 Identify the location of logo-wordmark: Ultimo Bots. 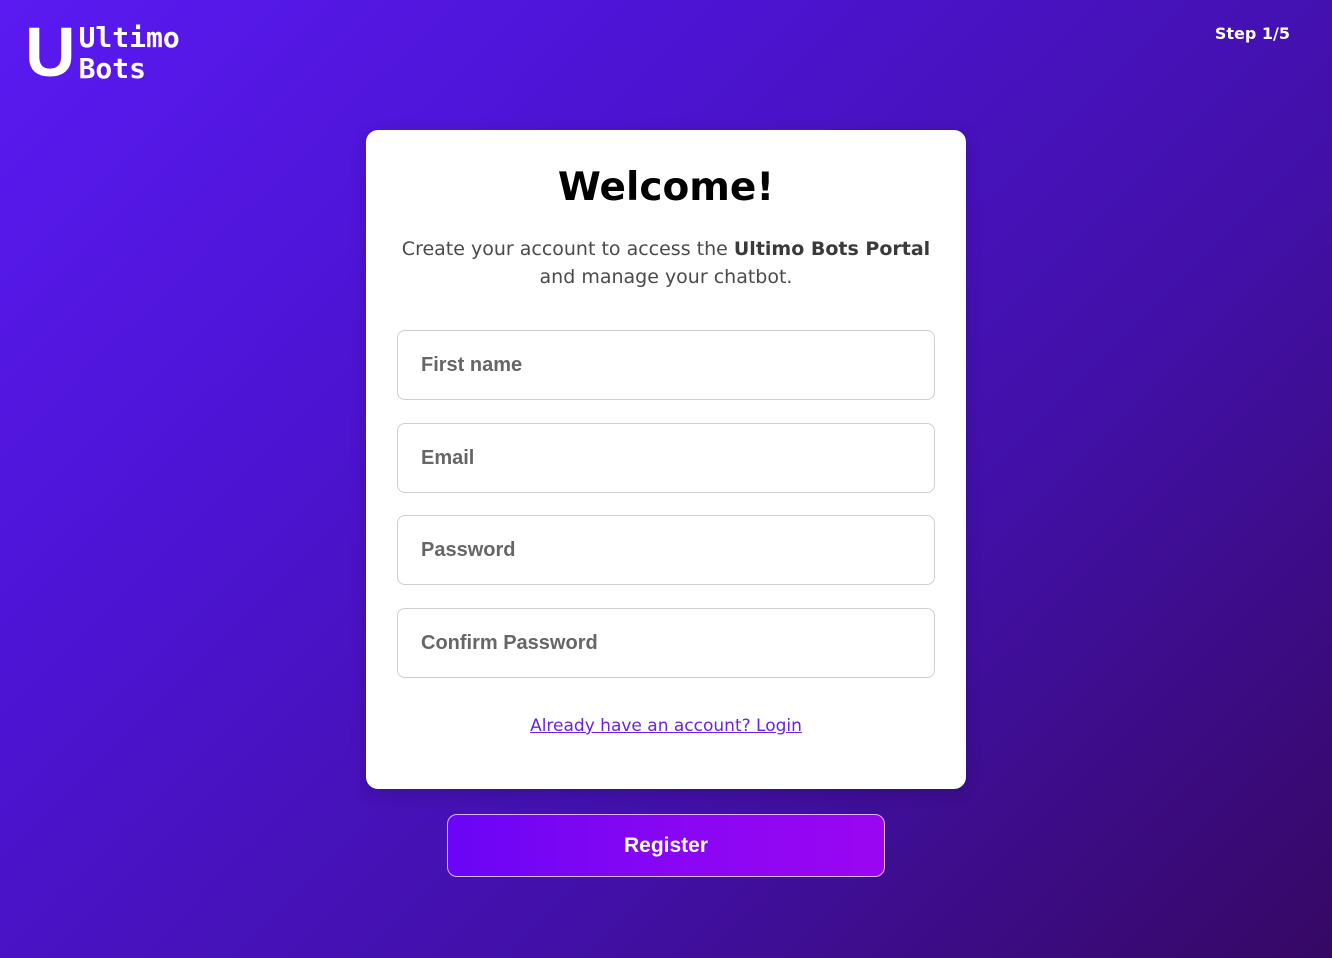
(129, 53).